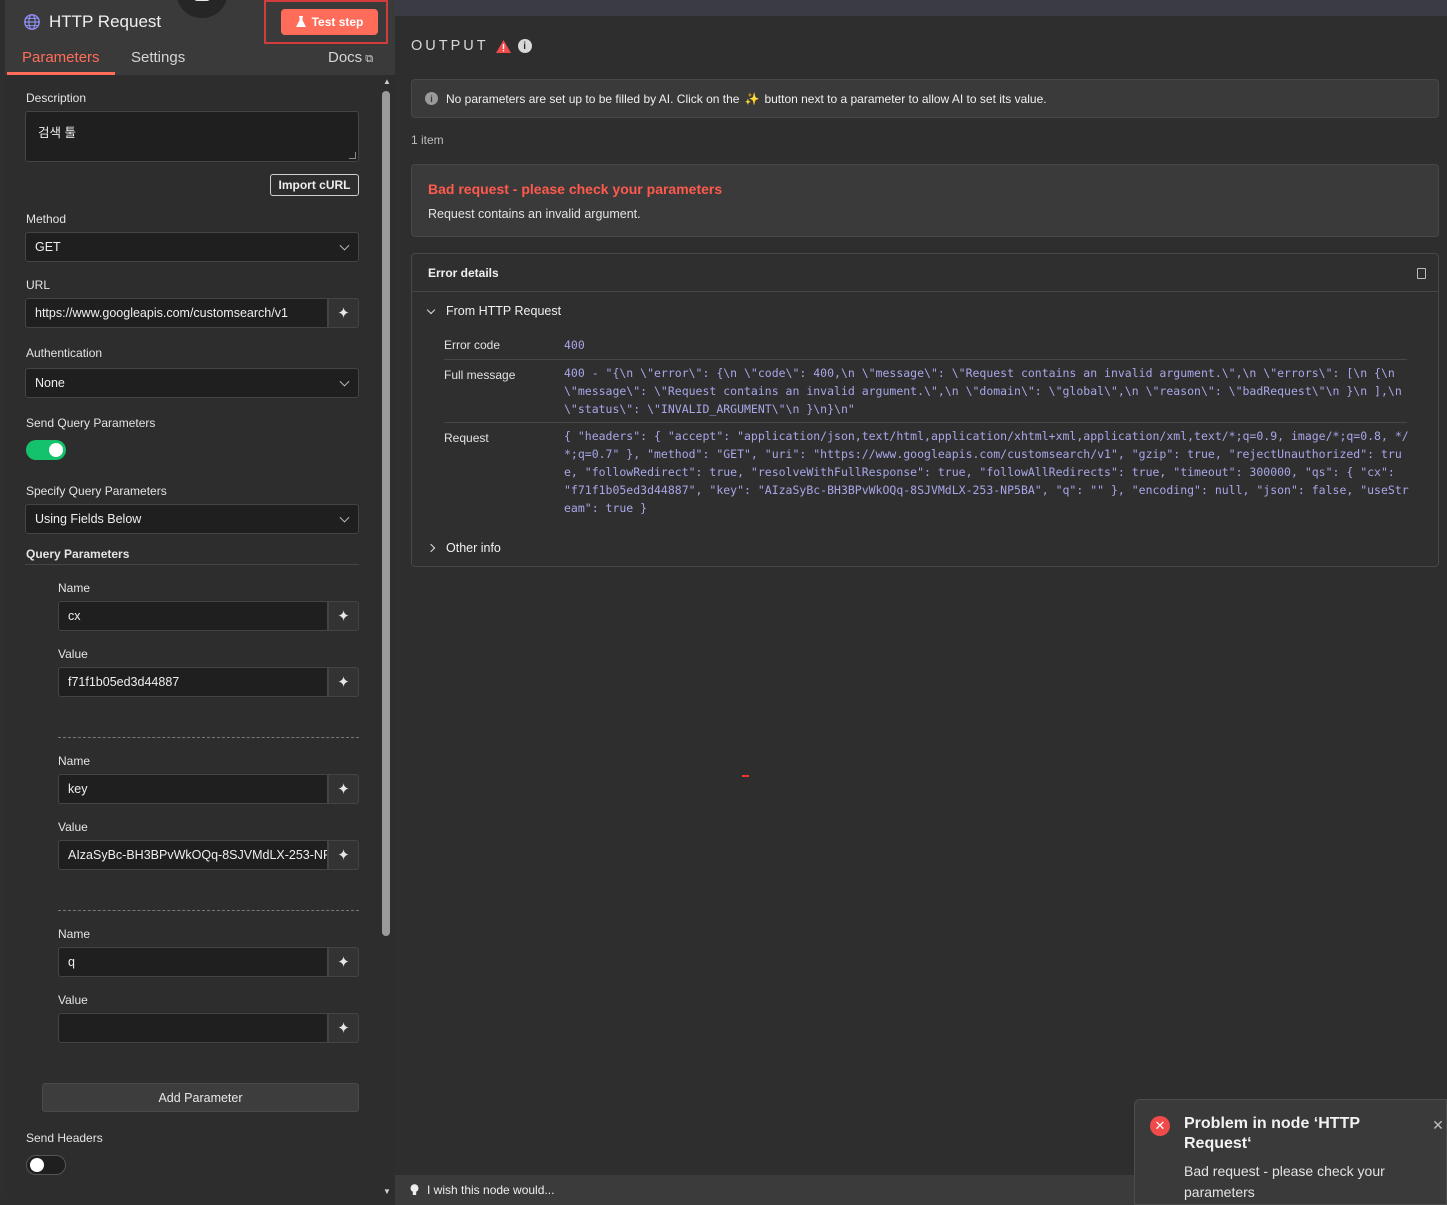 This screenshot has width=1447, height=1205. Describe the element at coordinates (105, 21) in the screenshot. I see `node-title-text: HTTP Request` at that location.